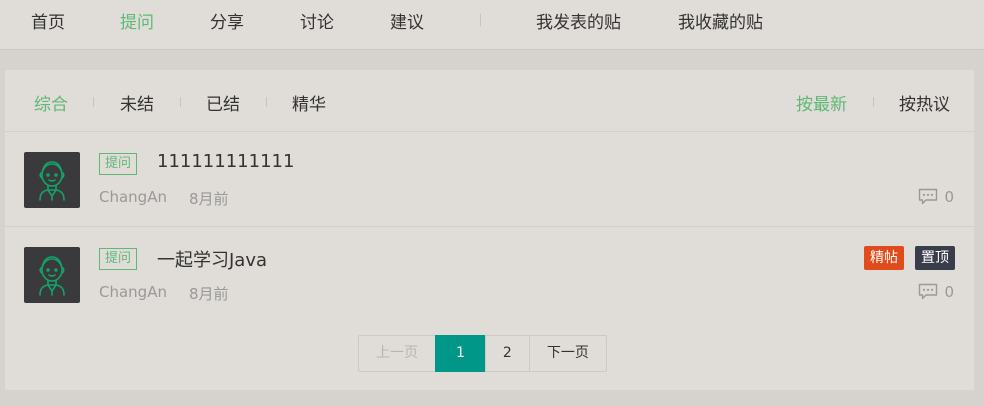 This screenshot has width=984, height=406. I want to click on post-title: 一起学习Java, so click(212, 259).